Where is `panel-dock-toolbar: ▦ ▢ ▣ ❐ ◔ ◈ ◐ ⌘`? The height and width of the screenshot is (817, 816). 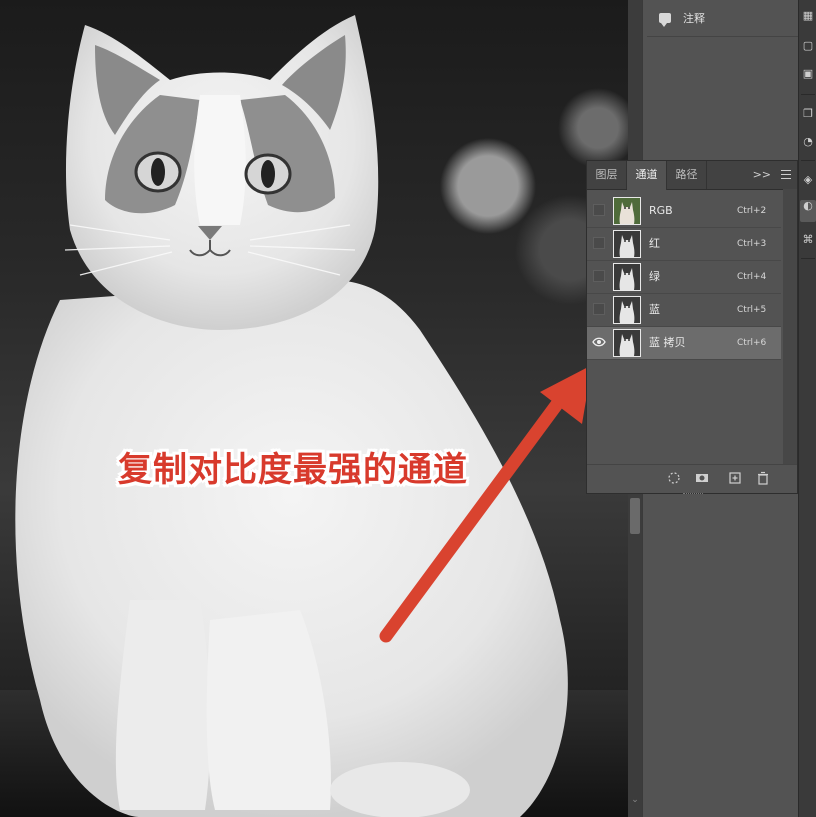
panel-dock-toolbar: ▦ ▢ ▣ ❐ ◔ ◈ ◐ ⌘ is located at coordinates (807, 408).